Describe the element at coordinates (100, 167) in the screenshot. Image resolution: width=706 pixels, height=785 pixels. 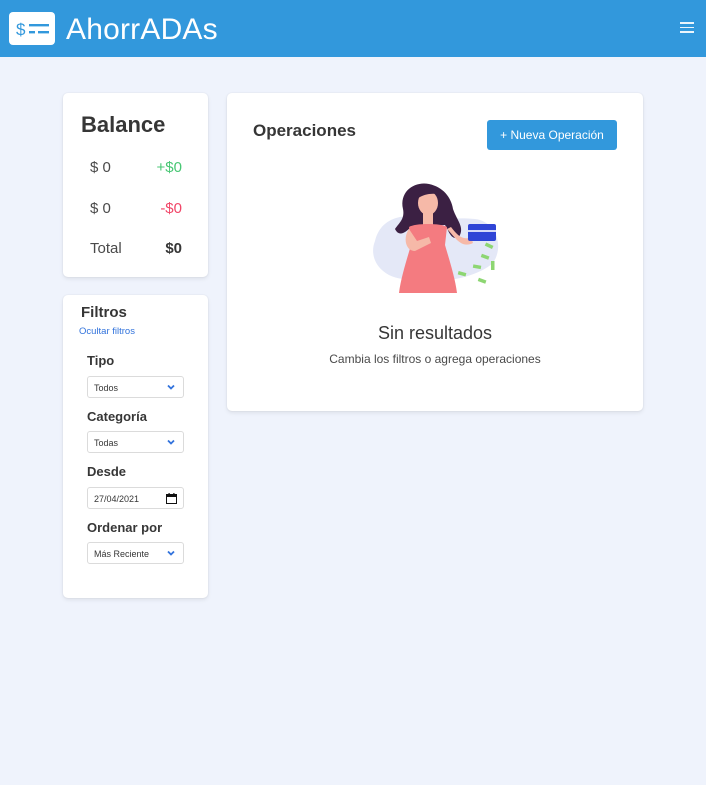
I see `income-label: $ 0` at that location.